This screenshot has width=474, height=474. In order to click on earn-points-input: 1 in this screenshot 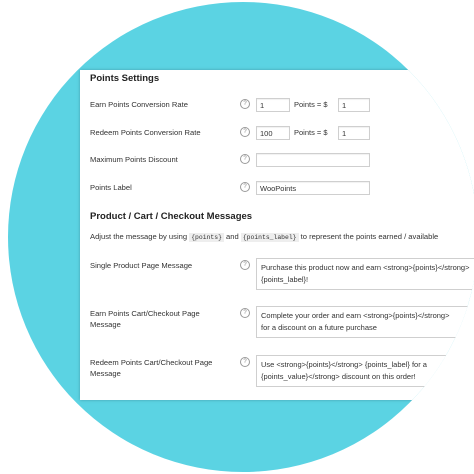, I will do `click(273, 105)`.